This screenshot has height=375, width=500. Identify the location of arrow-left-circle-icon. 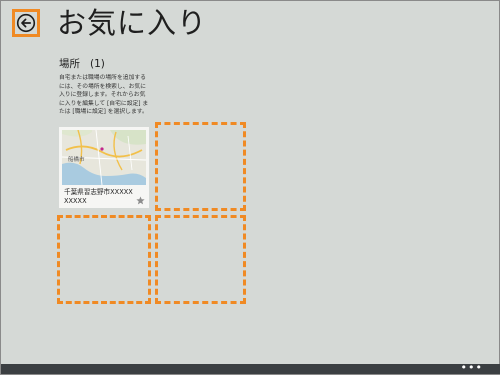
(26, 23).